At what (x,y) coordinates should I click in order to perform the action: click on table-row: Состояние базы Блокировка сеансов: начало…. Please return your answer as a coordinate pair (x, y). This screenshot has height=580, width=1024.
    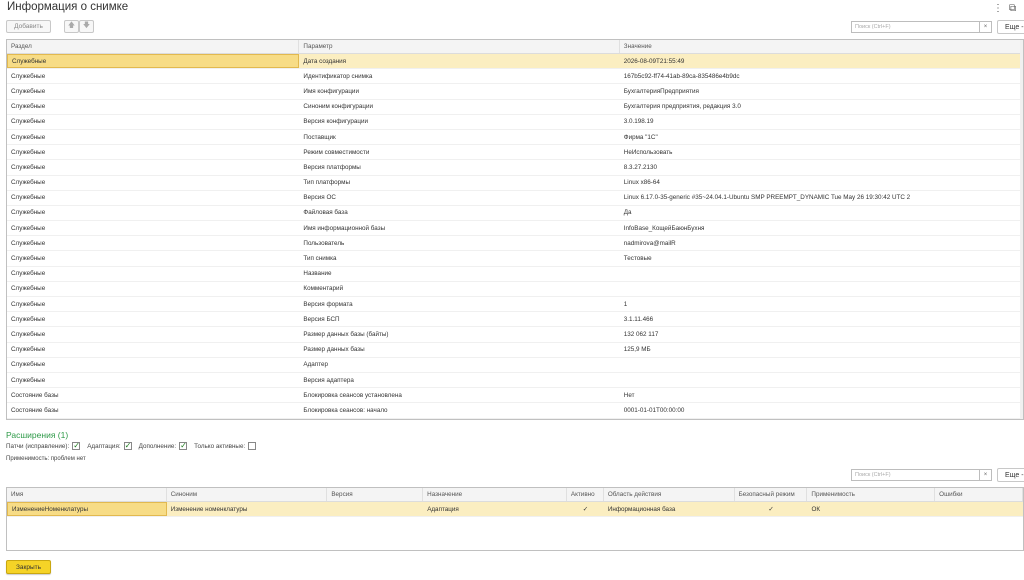
    Looking at the image, I should click on (515, 411).